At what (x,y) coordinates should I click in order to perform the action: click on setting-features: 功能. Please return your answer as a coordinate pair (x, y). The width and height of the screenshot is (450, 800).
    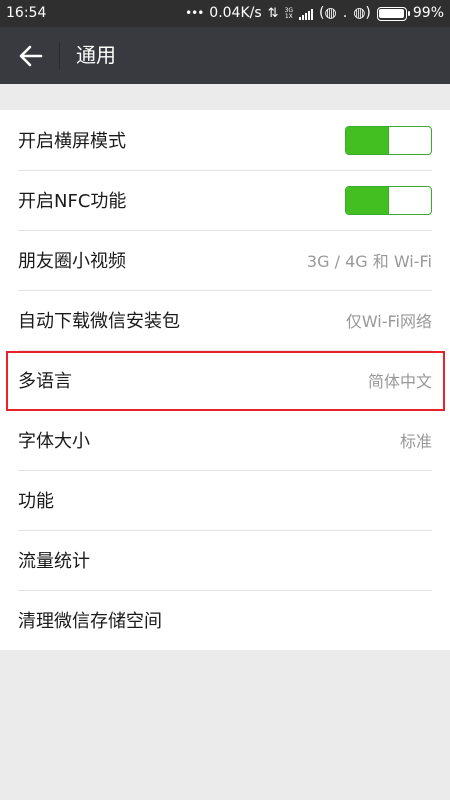
    Looking at the image, I should click on (225, 500).